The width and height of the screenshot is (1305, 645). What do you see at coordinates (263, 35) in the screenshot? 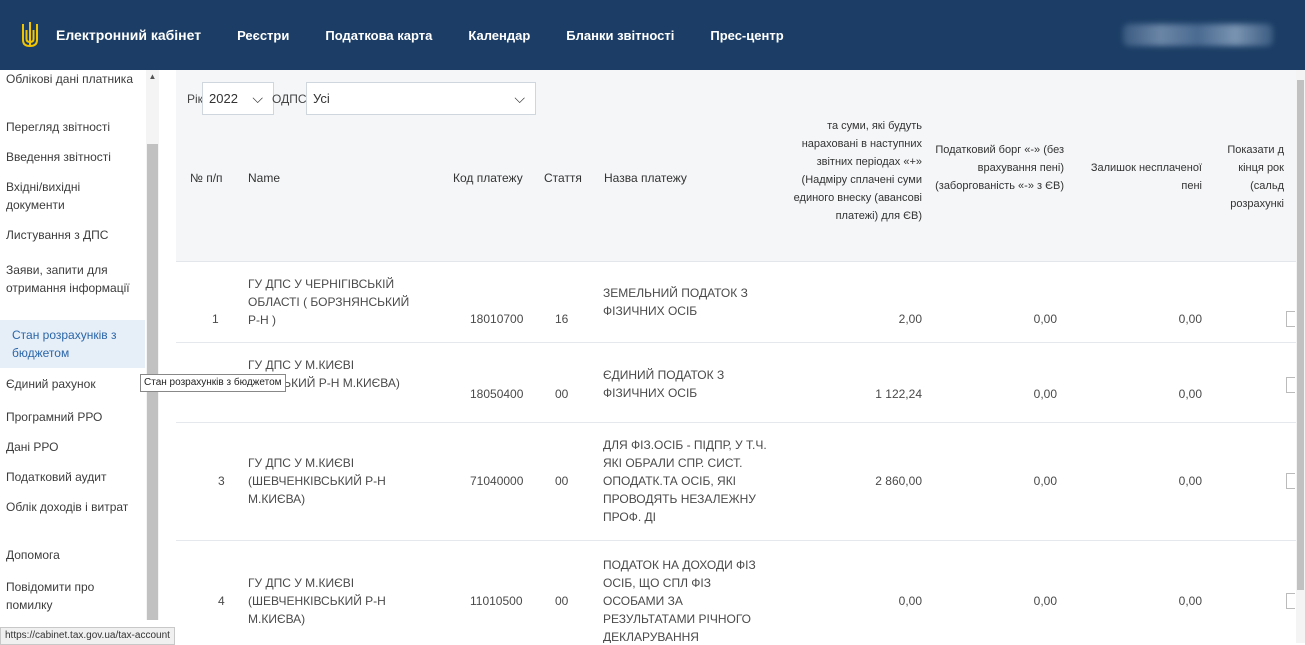
I see `nav-registries: Реєстри` at bounding box center [263, 35].